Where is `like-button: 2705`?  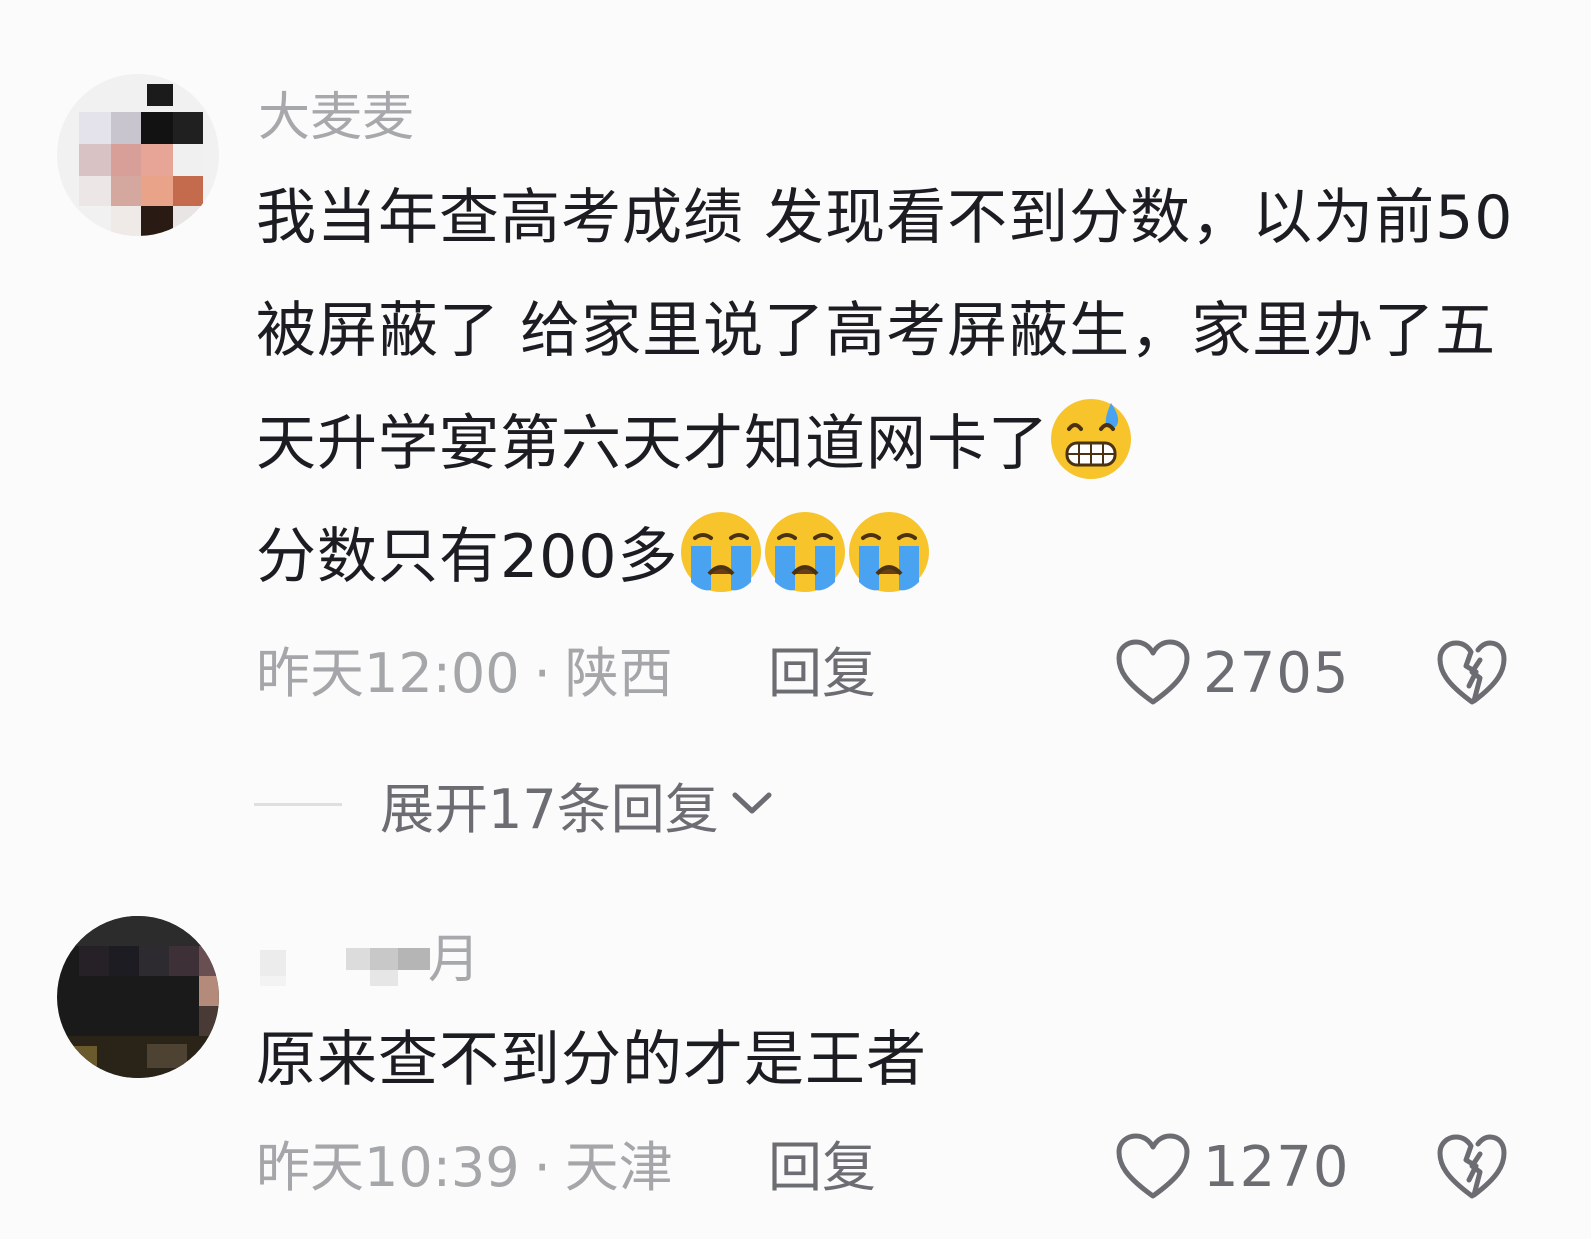
like-button: 2705 is located at coordinates (1232, 673).